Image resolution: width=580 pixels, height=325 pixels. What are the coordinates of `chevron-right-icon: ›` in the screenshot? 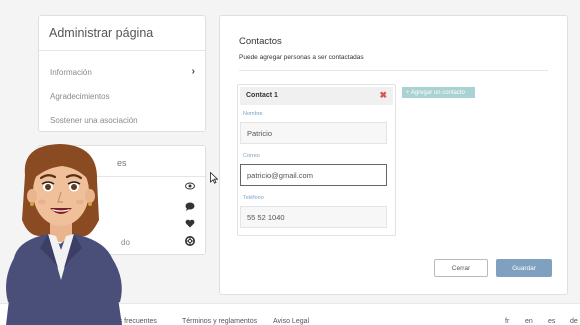 It's located at (193, 71).